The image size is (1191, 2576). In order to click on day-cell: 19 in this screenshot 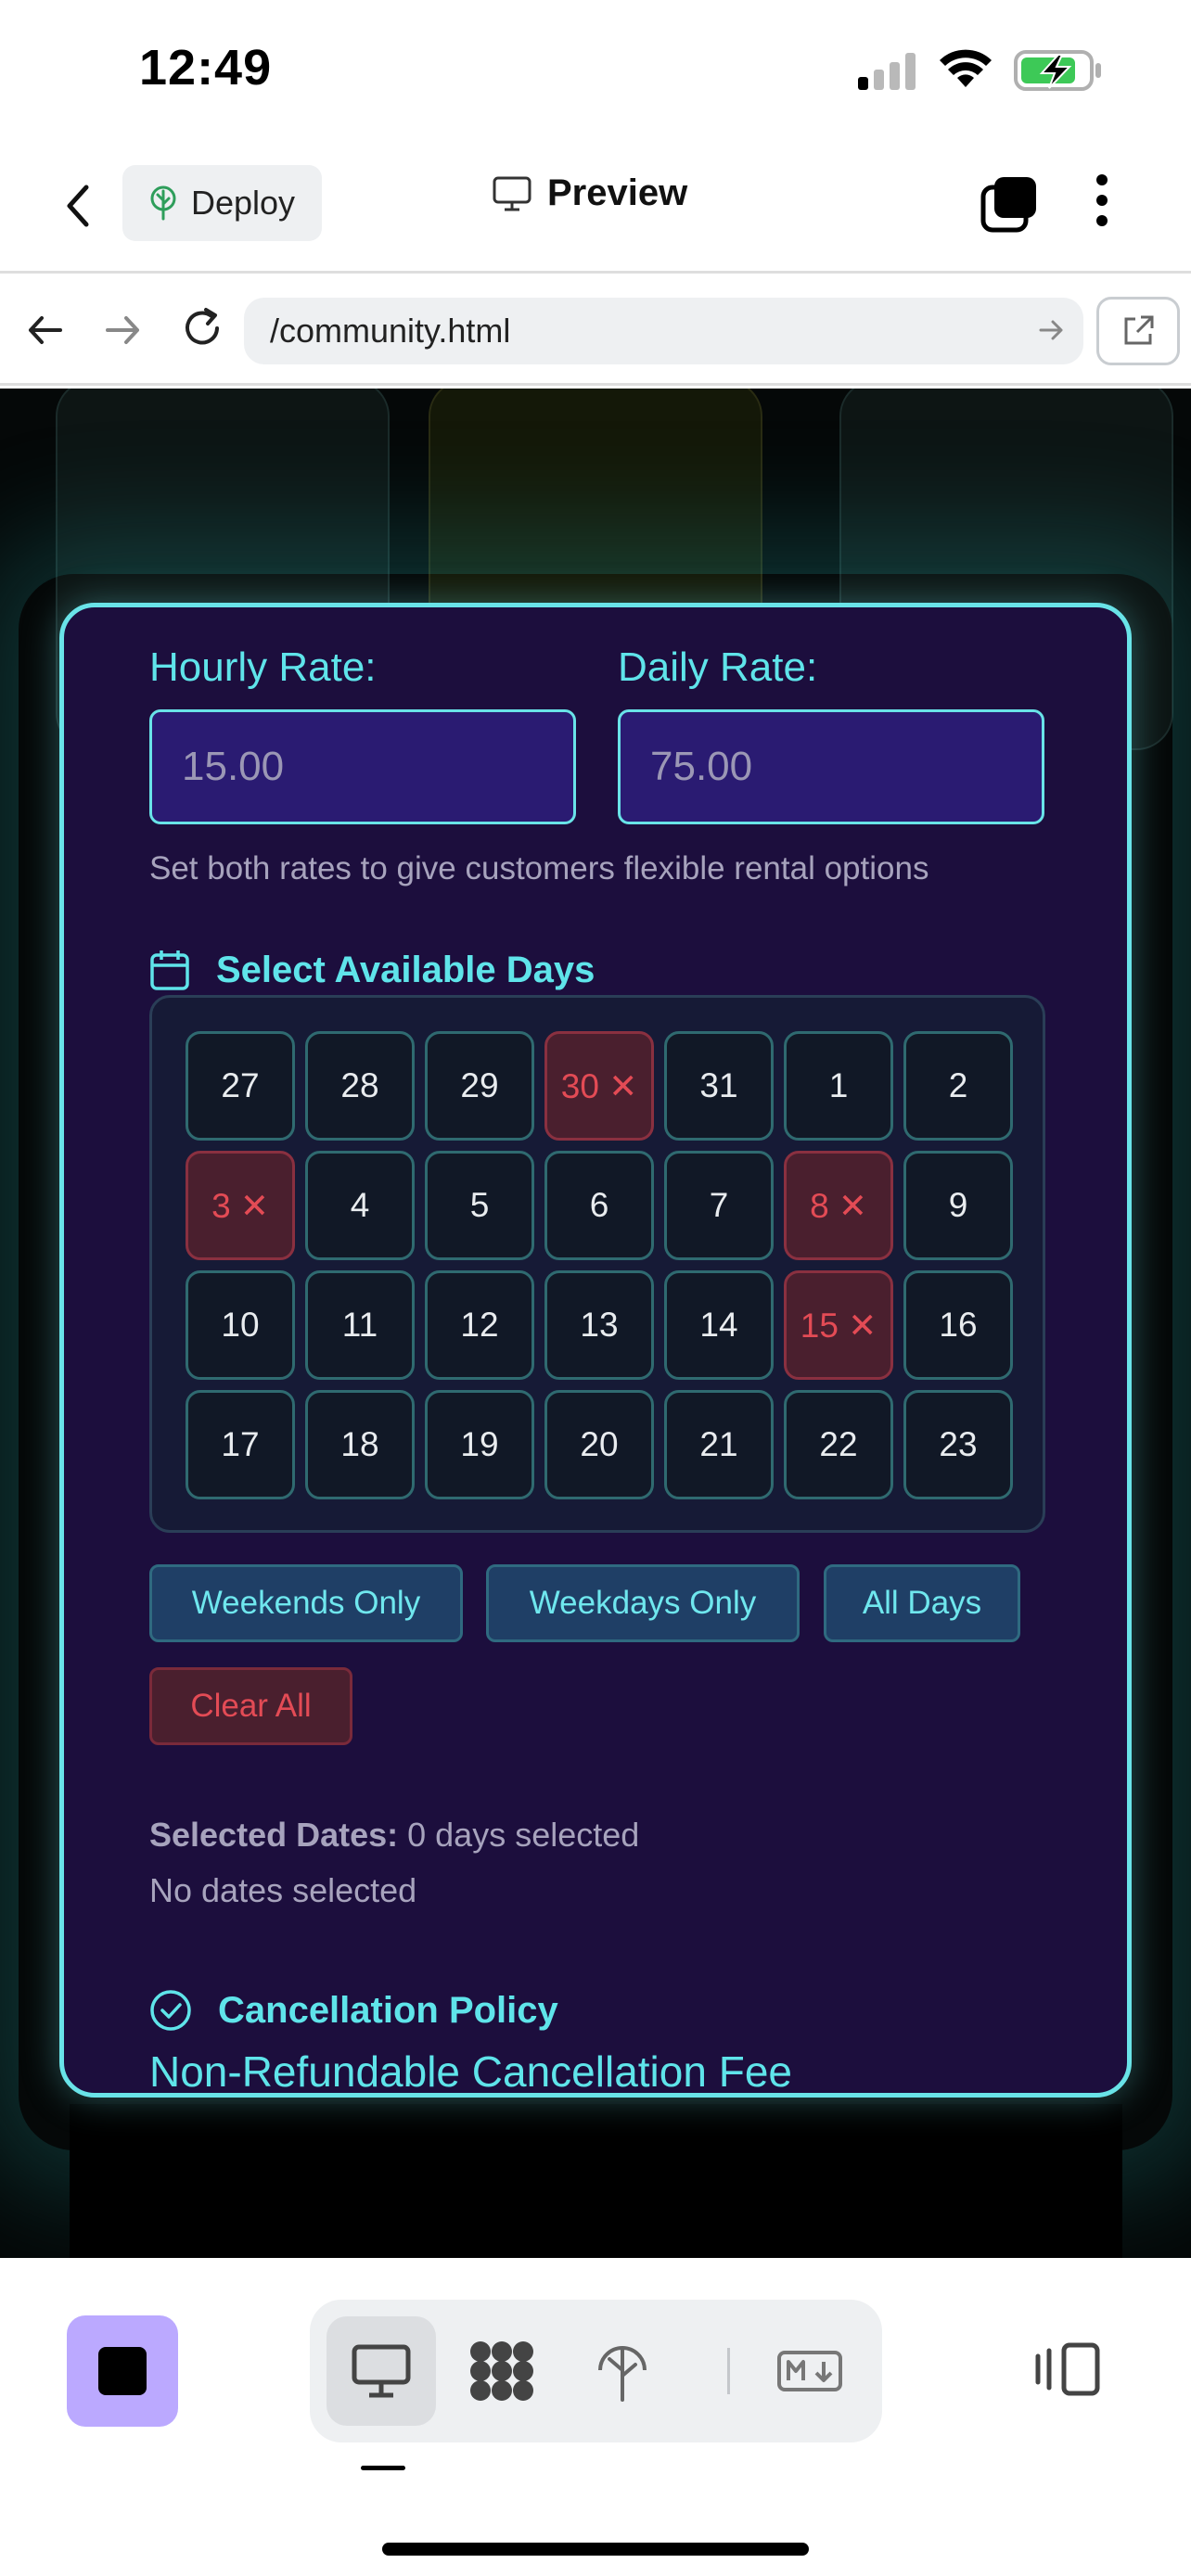, I will do `click(479, 1444)`.